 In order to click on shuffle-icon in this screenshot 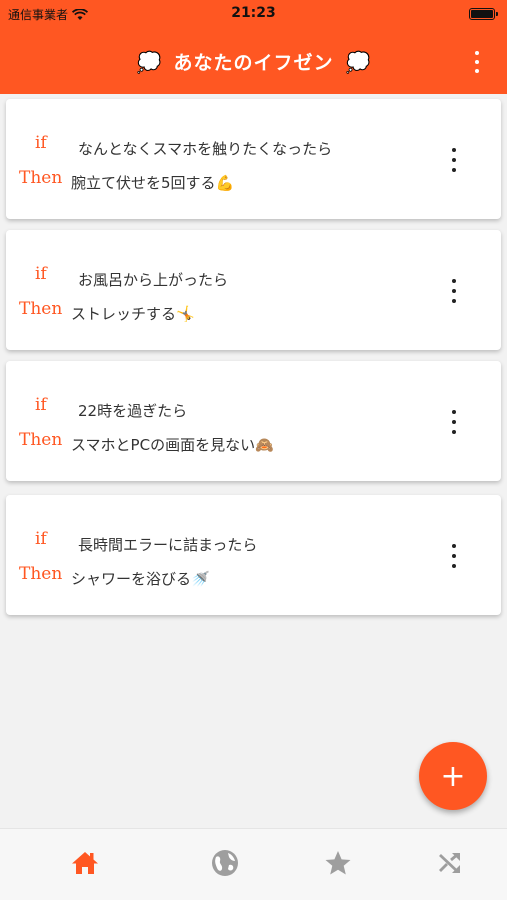, I will do `click(449, 863)`.